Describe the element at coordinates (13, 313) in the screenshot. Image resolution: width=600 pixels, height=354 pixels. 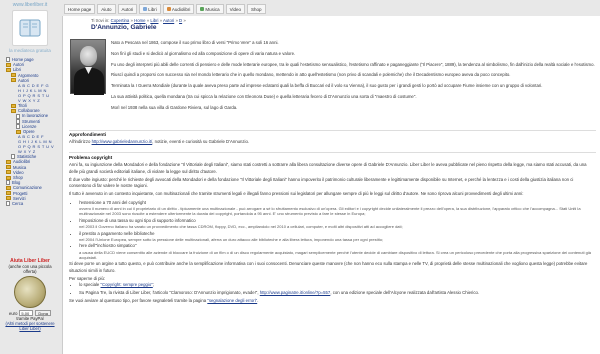
I see `donate-currency-label: euro` at that location.